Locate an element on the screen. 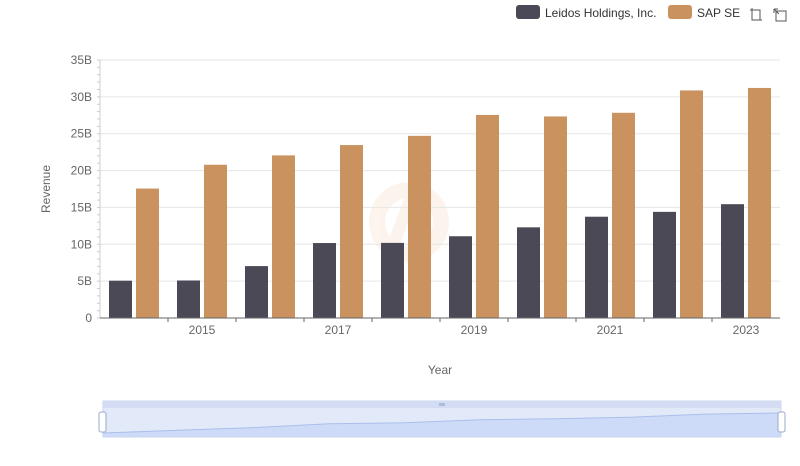 This screenshot has height=466, width=800. bar-leidos-2016 is located at coordinates (256, 292).